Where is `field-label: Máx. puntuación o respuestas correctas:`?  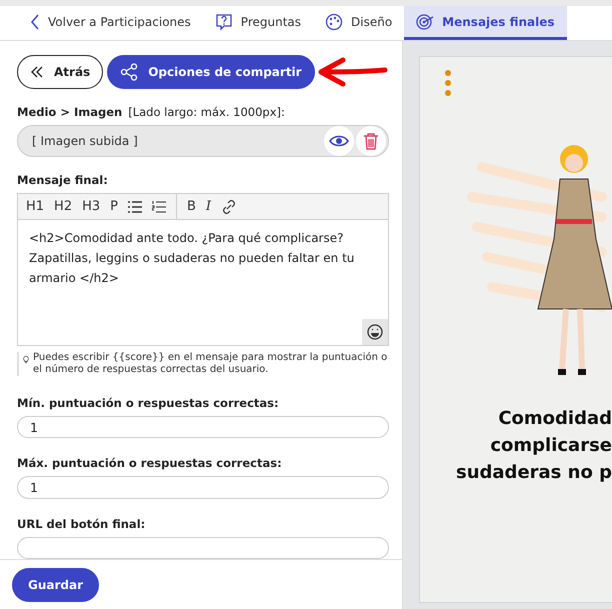
field-label: Máx. puntuación o respuestas correctas: is located at coordinates (149, 463).